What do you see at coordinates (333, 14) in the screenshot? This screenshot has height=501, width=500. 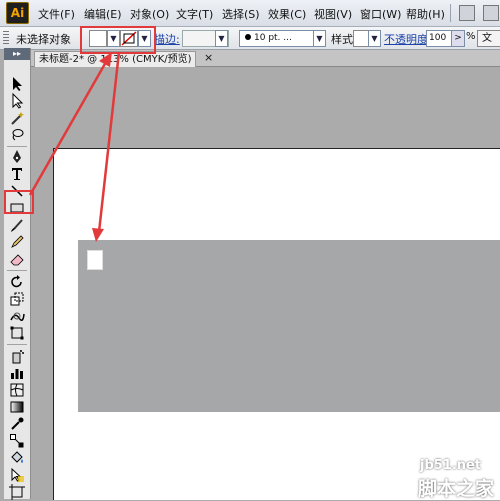 I see `menu-view: 视图(V)` at bounding box center [333, 14].